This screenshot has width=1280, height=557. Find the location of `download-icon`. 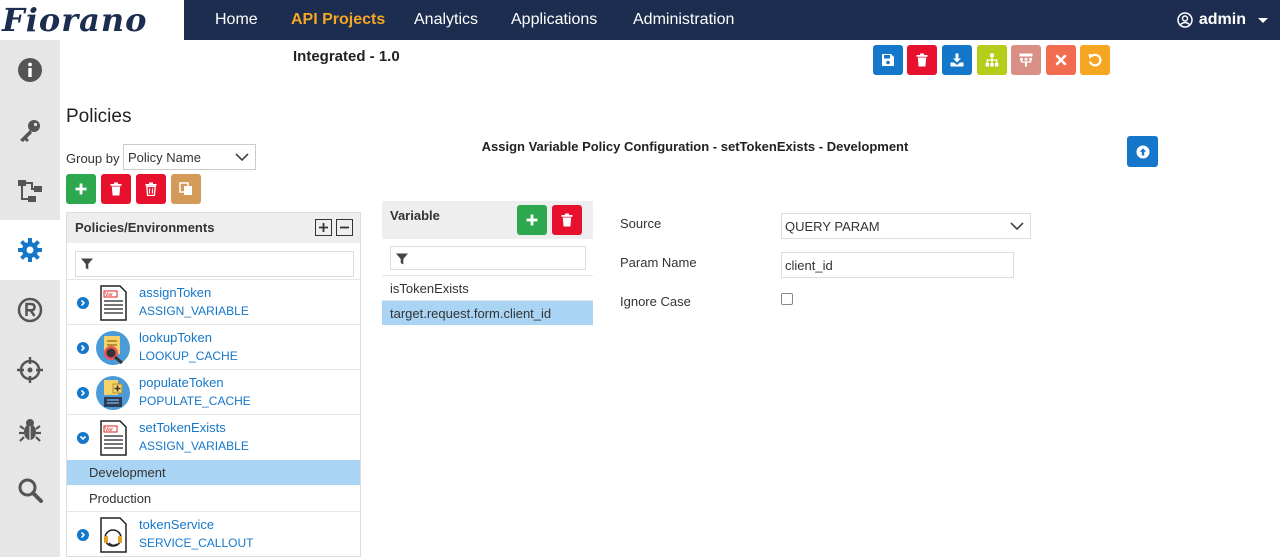

download-icon is located at coordinates (957, 60).